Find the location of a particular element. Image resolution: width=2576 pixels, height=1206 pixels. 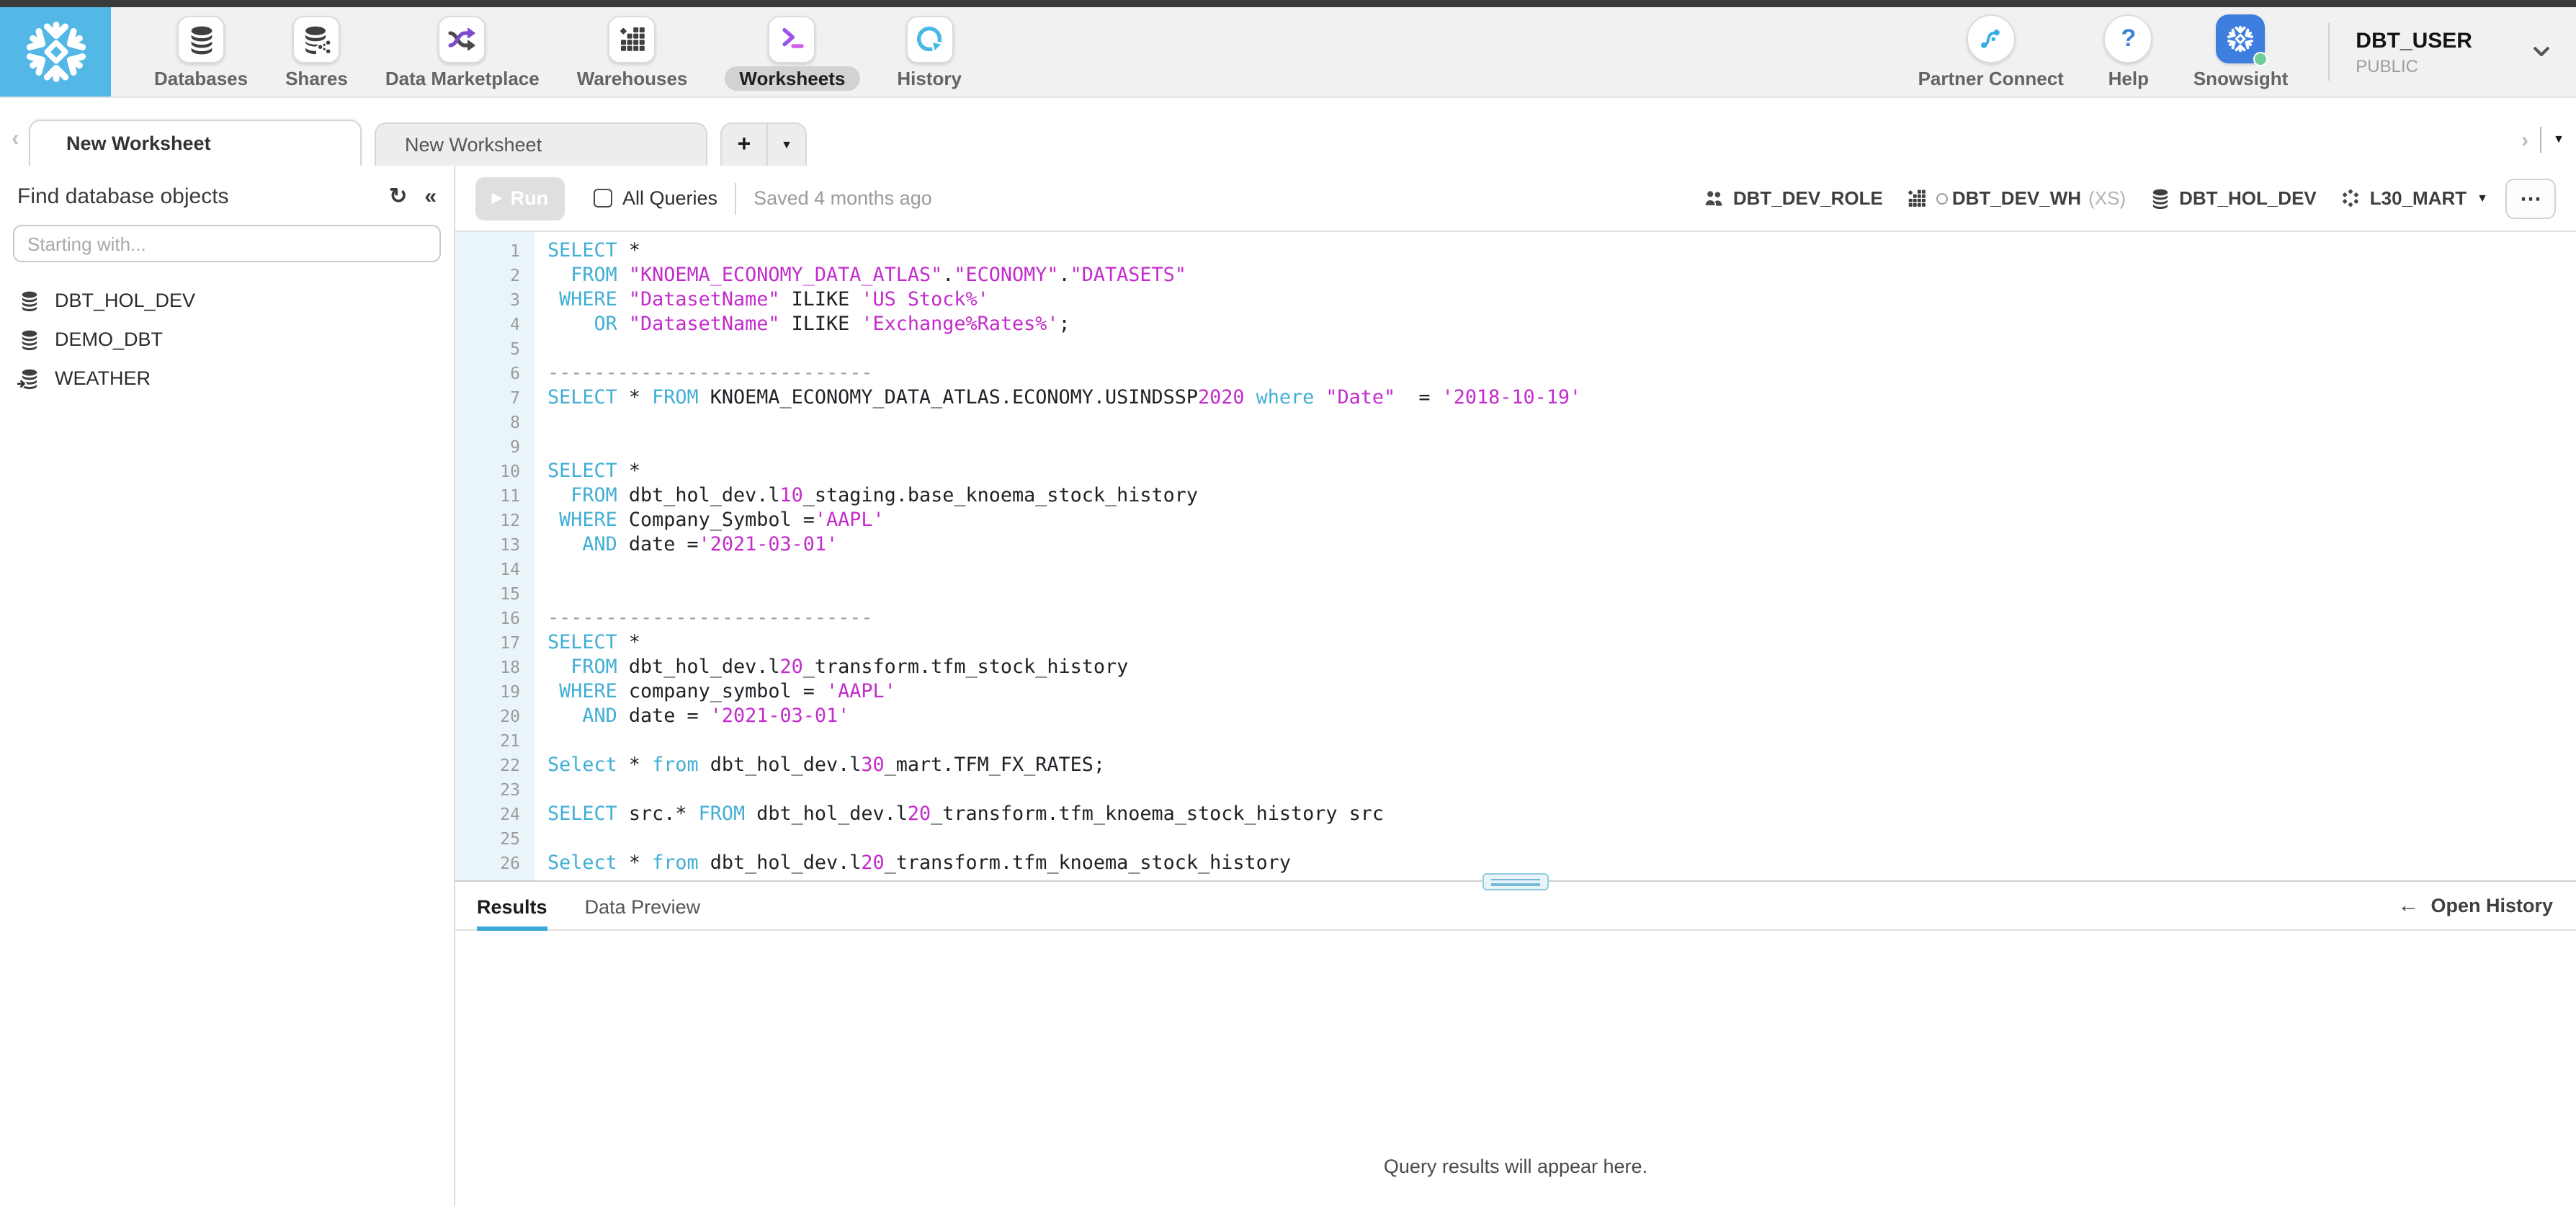

worksheet-tabbar: ‹ New Worksheet New Worksheet + ▼ › ▼ is located at coordinates (1288, 132).